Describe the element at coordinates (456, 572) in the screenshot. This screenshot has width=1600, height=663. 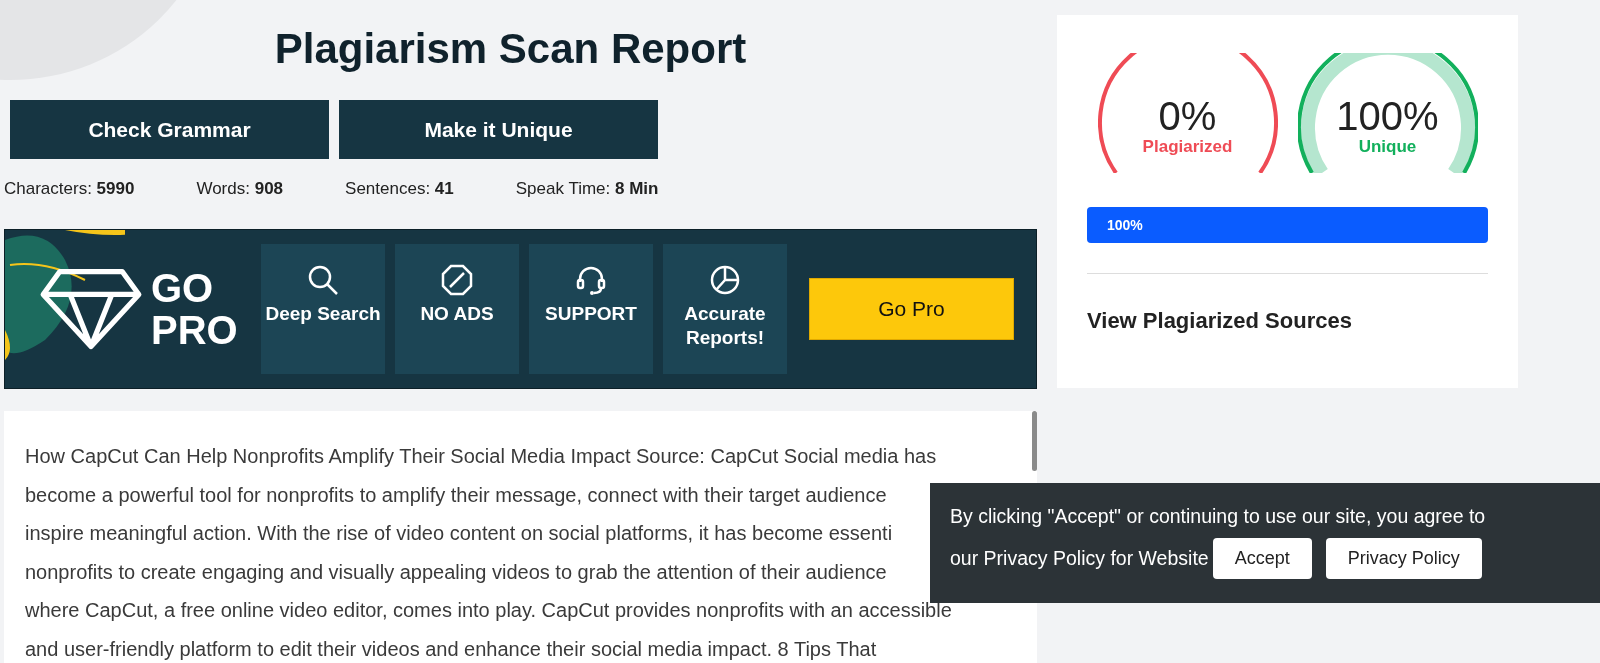
I see `text-line: nonprofits to create engaging and visually appealing videos to grab the attention of their audience` at that location.